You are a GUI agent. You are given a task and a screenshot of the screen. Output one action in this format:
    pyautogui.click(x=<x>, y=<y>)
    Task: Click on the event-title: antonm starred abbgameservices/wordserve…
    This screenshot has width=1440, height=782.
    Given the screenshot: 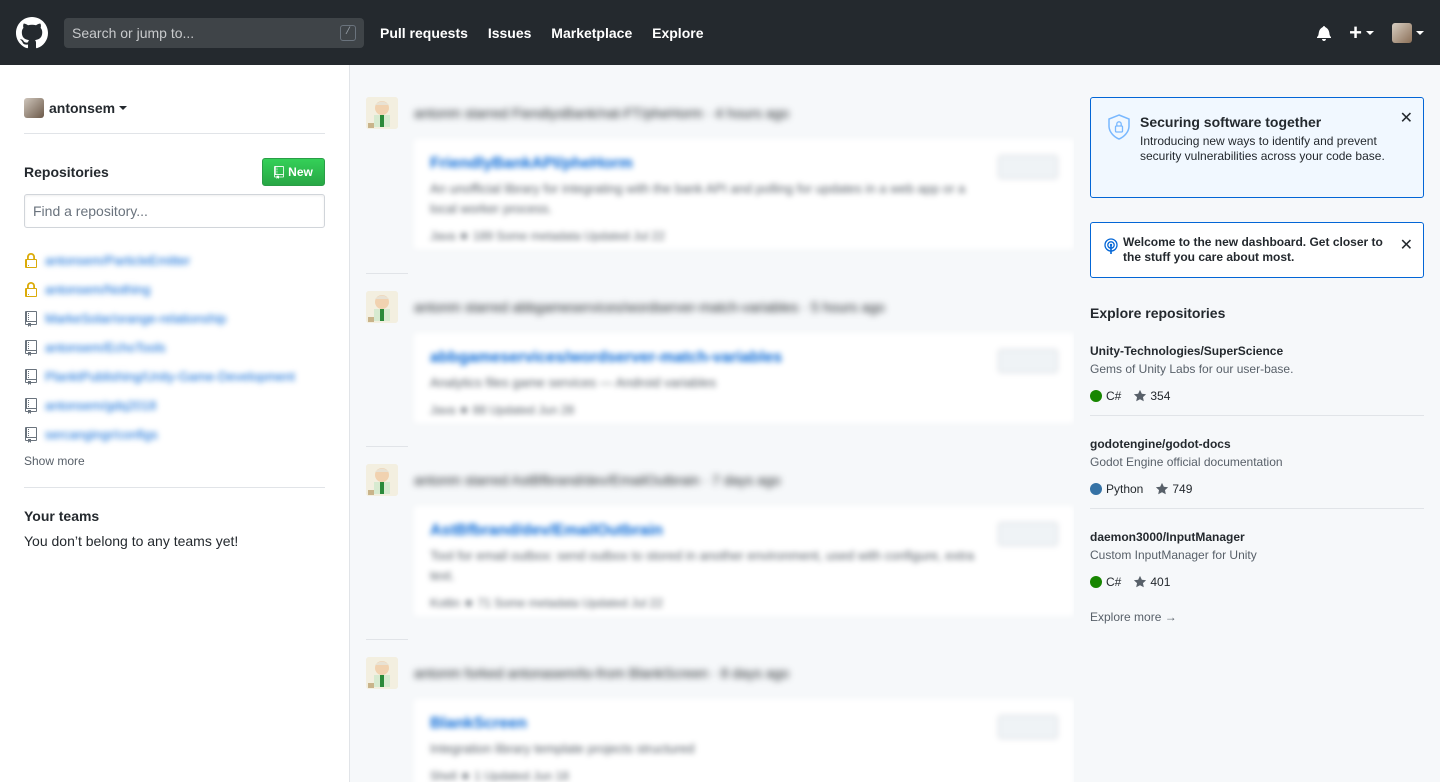 What is the action you would take?
    pyautogui.click(x=649, y=307)
    